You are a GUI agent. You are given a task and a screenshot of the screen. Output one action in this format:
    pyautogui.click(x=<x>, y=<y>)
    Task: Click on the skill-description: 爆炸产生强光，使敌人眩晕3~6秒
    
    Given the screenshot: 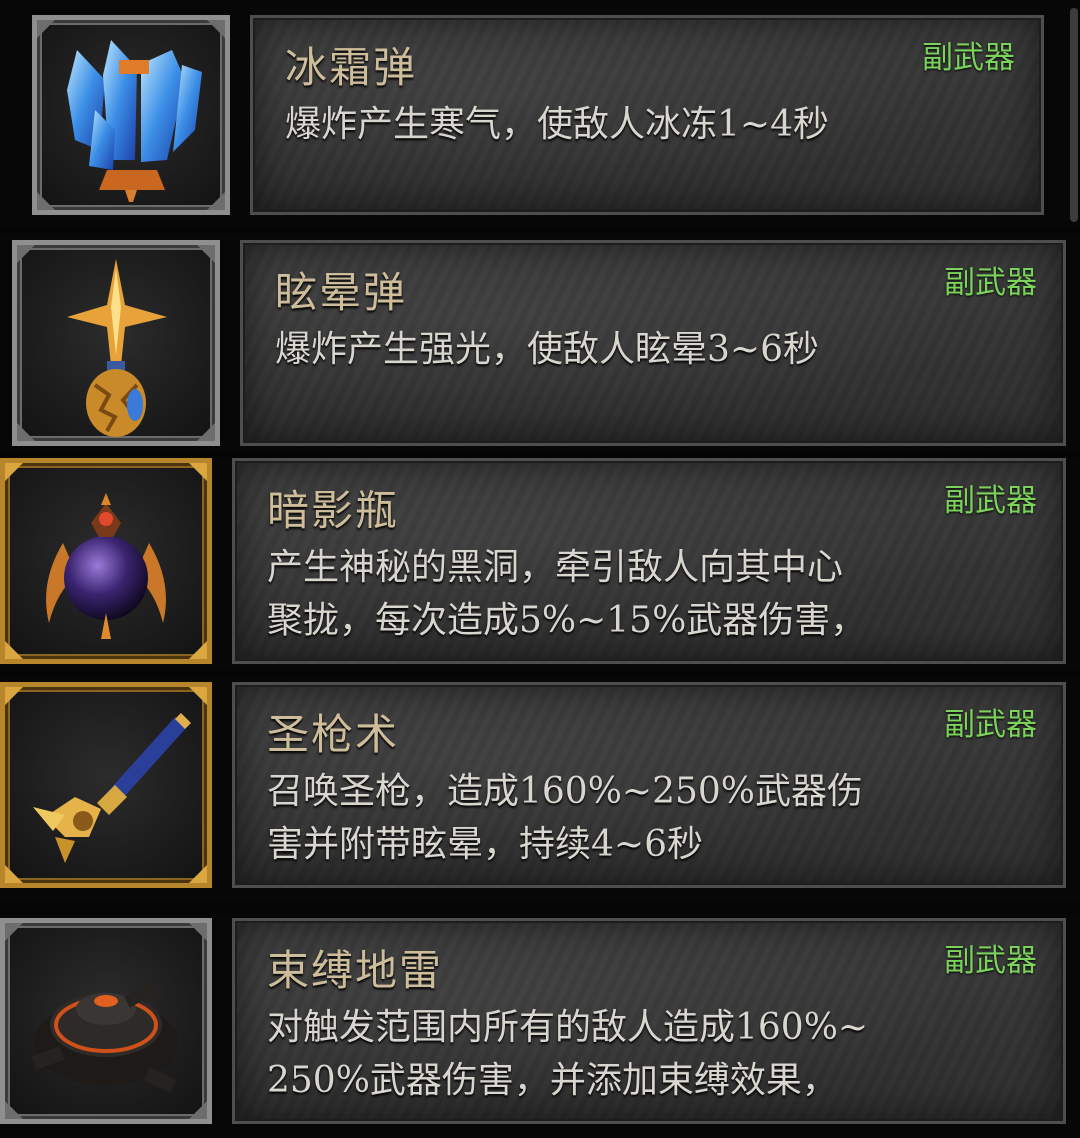 What is the action you would take?
    pyautogui.click(x=659, y=349)
    